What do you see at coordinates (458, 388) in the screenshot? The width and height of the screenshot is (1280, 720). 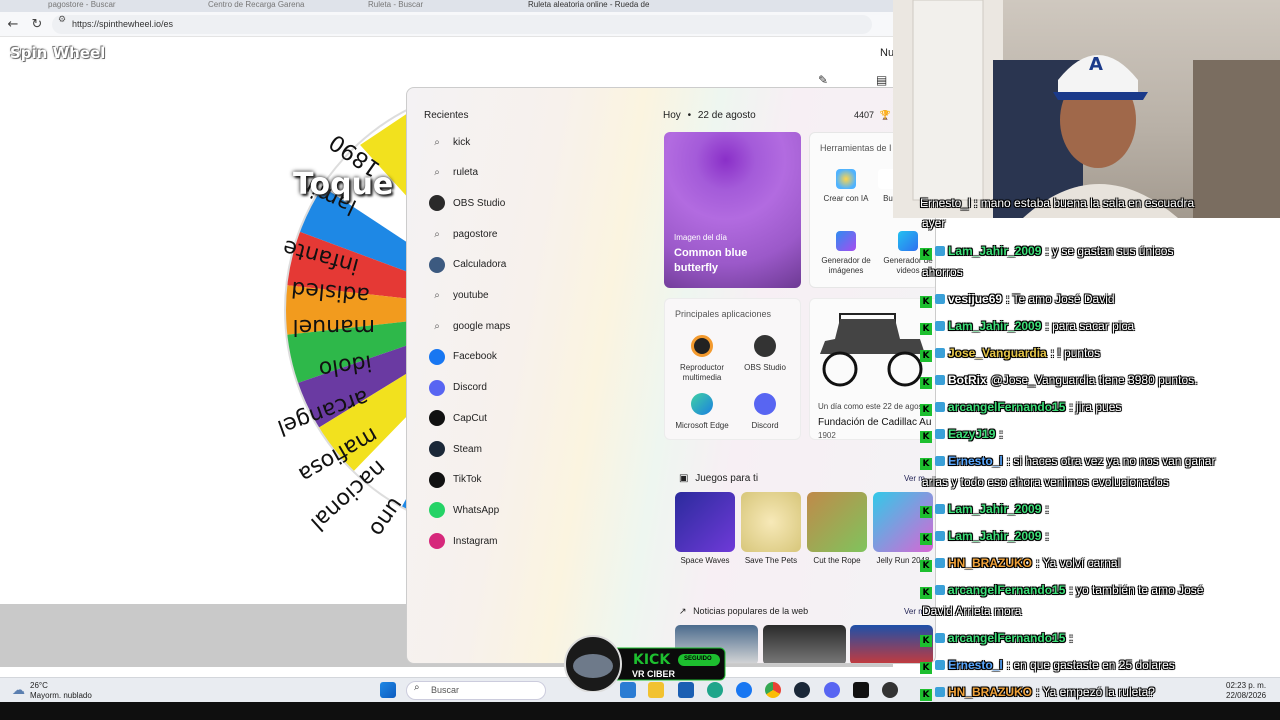 I see `recent-item: Discord` at bounding box center [458, 388].